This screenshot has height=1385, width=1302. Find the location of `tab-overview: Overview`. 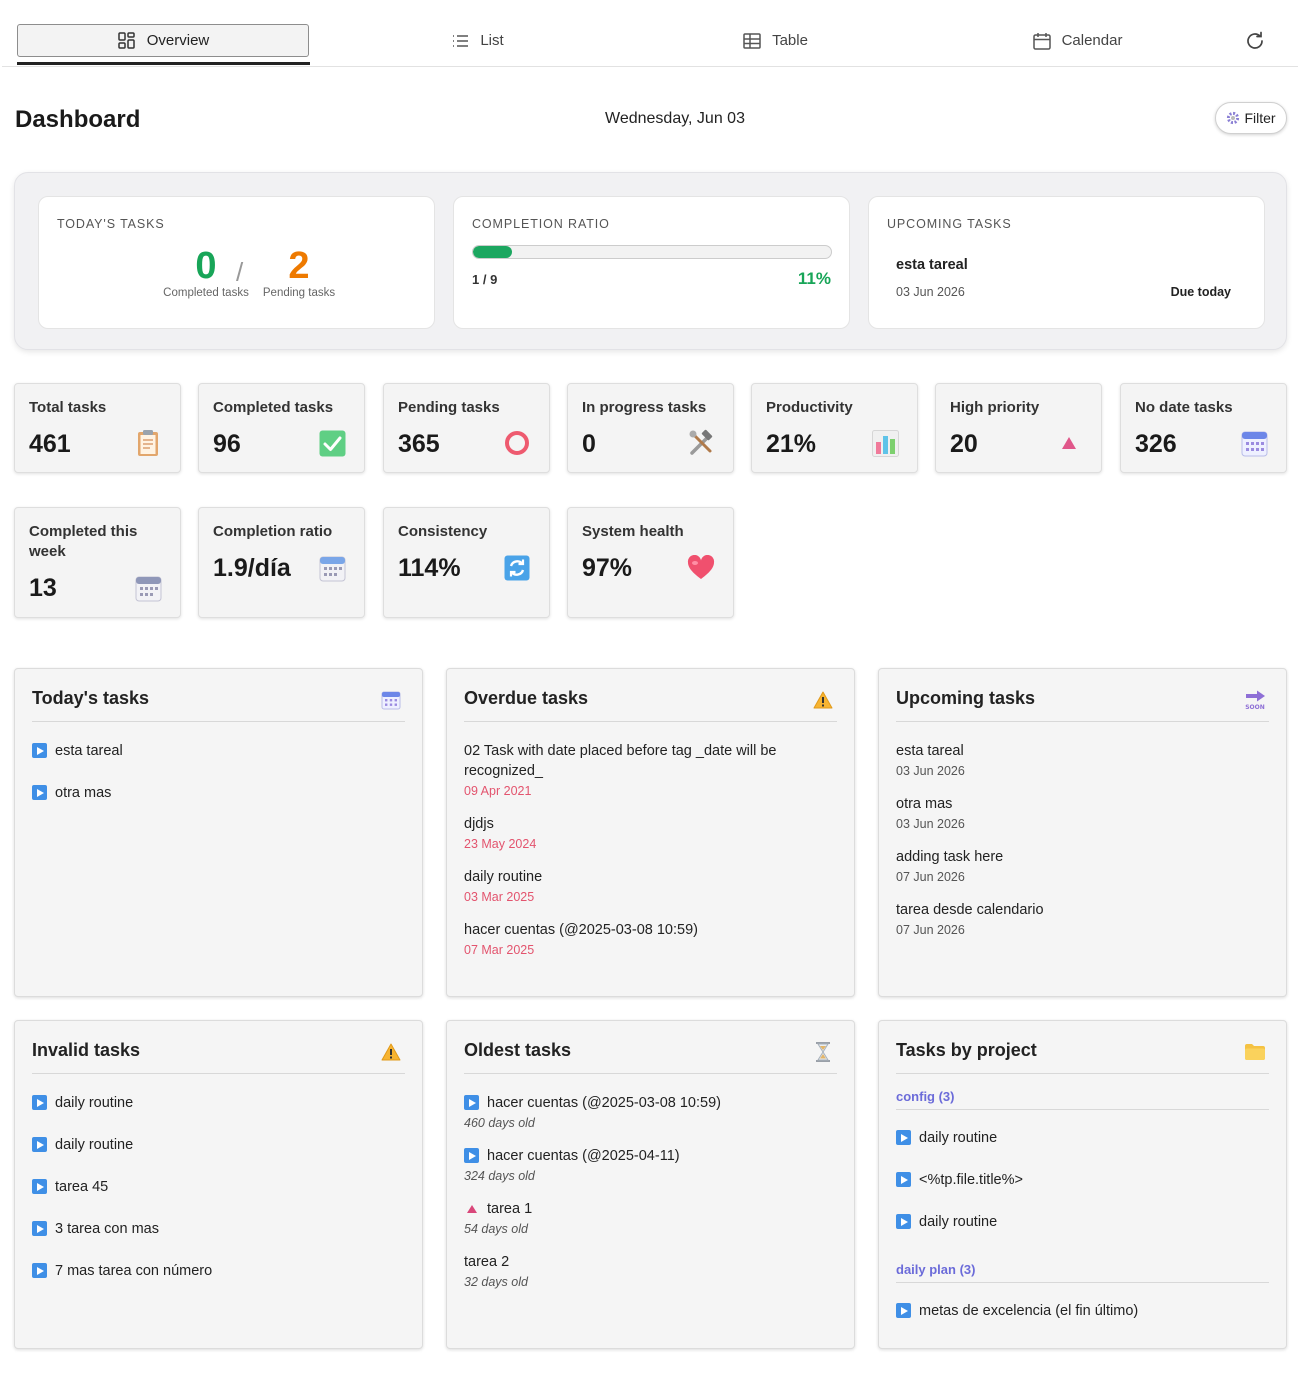

tab-overview: Overview is located at coordinates (163, 40).